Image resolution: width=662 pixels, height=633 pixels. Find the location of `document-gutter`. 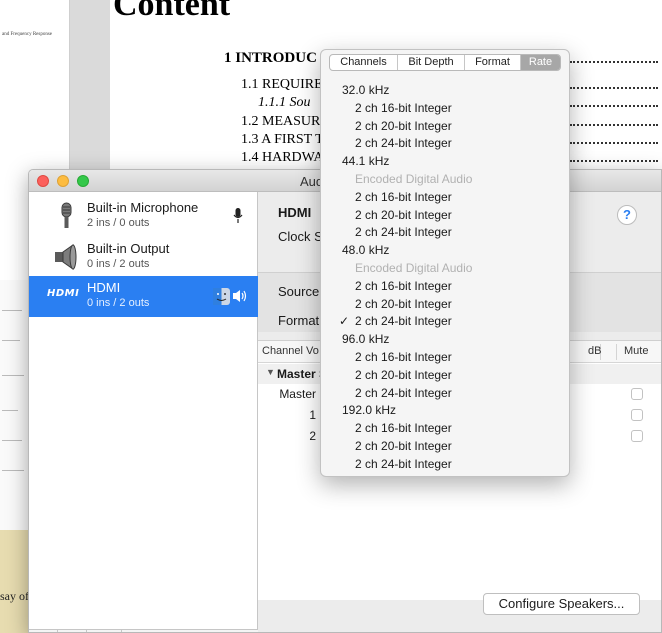

document-gutter is located at coordinates (90, 85).